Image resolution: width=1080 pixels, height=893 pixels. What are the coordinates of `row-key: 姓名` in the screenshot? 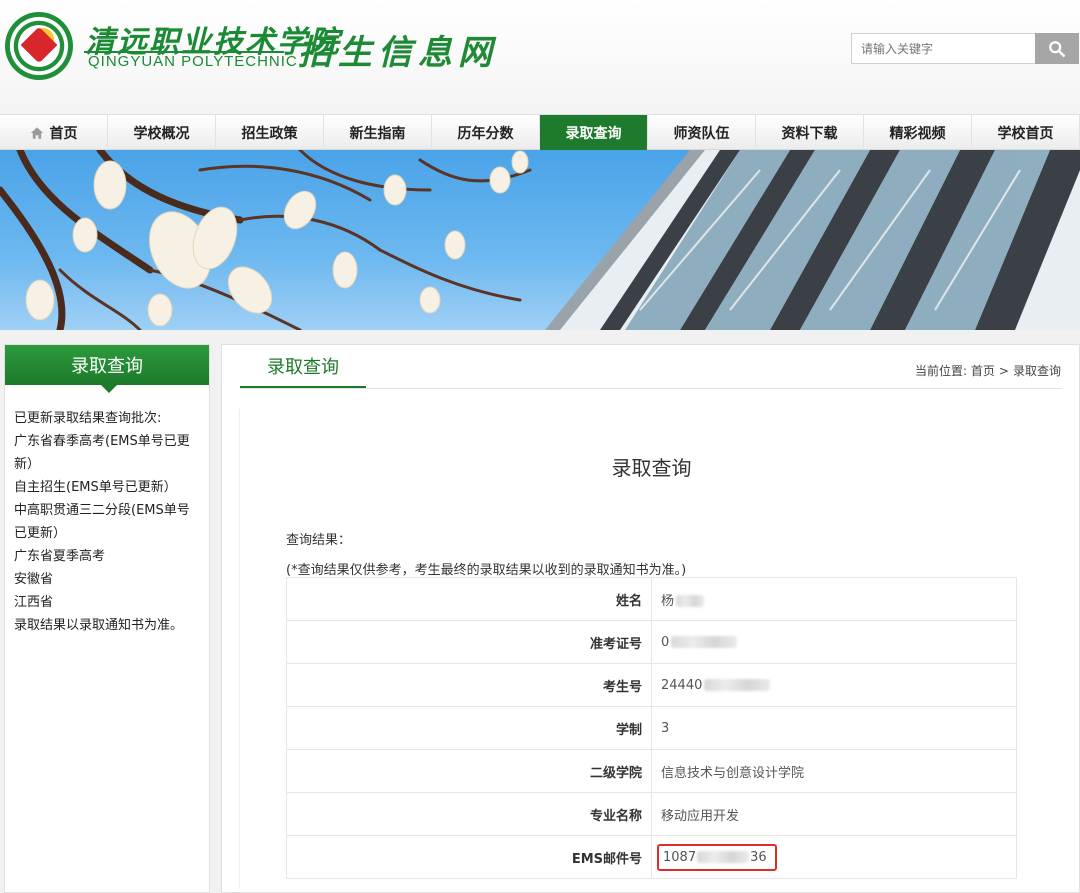 It's located at (469, 599).